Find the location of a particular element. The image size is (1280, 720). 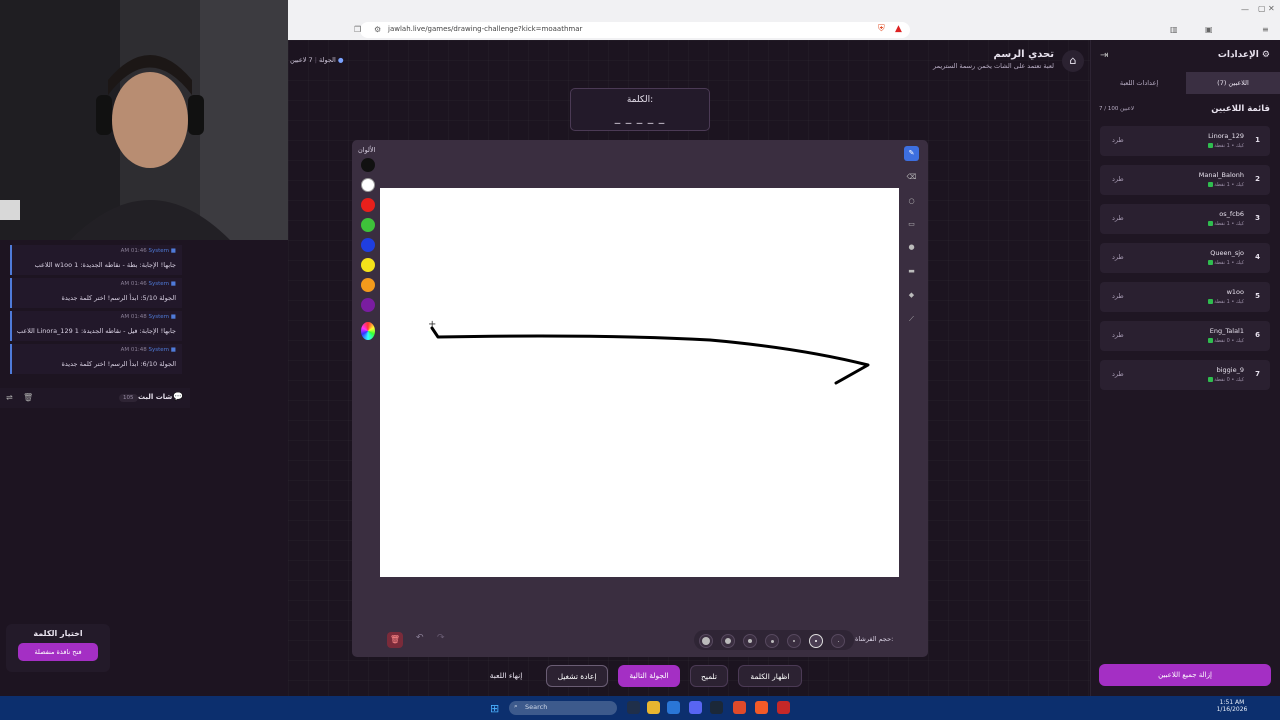

circle-tool-icon: ○ is located at coordinates (911, 201).